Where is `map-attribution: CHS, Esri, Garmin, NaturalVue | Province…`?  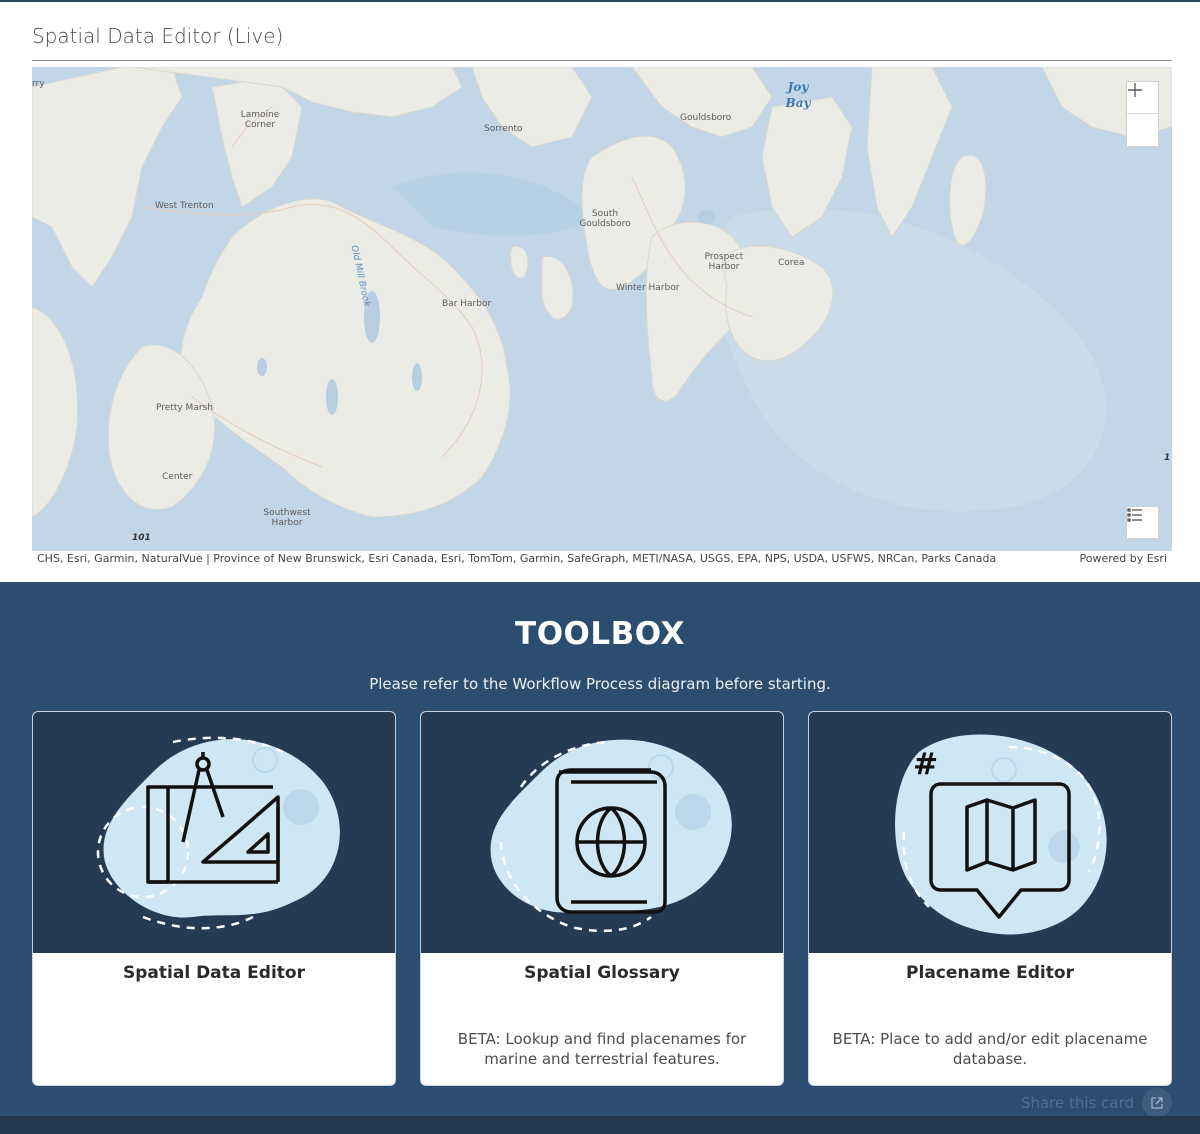
map-attribution: CHS, Esri, Garmin, NaturalVue | Province… is located at coordinates (602, 559).